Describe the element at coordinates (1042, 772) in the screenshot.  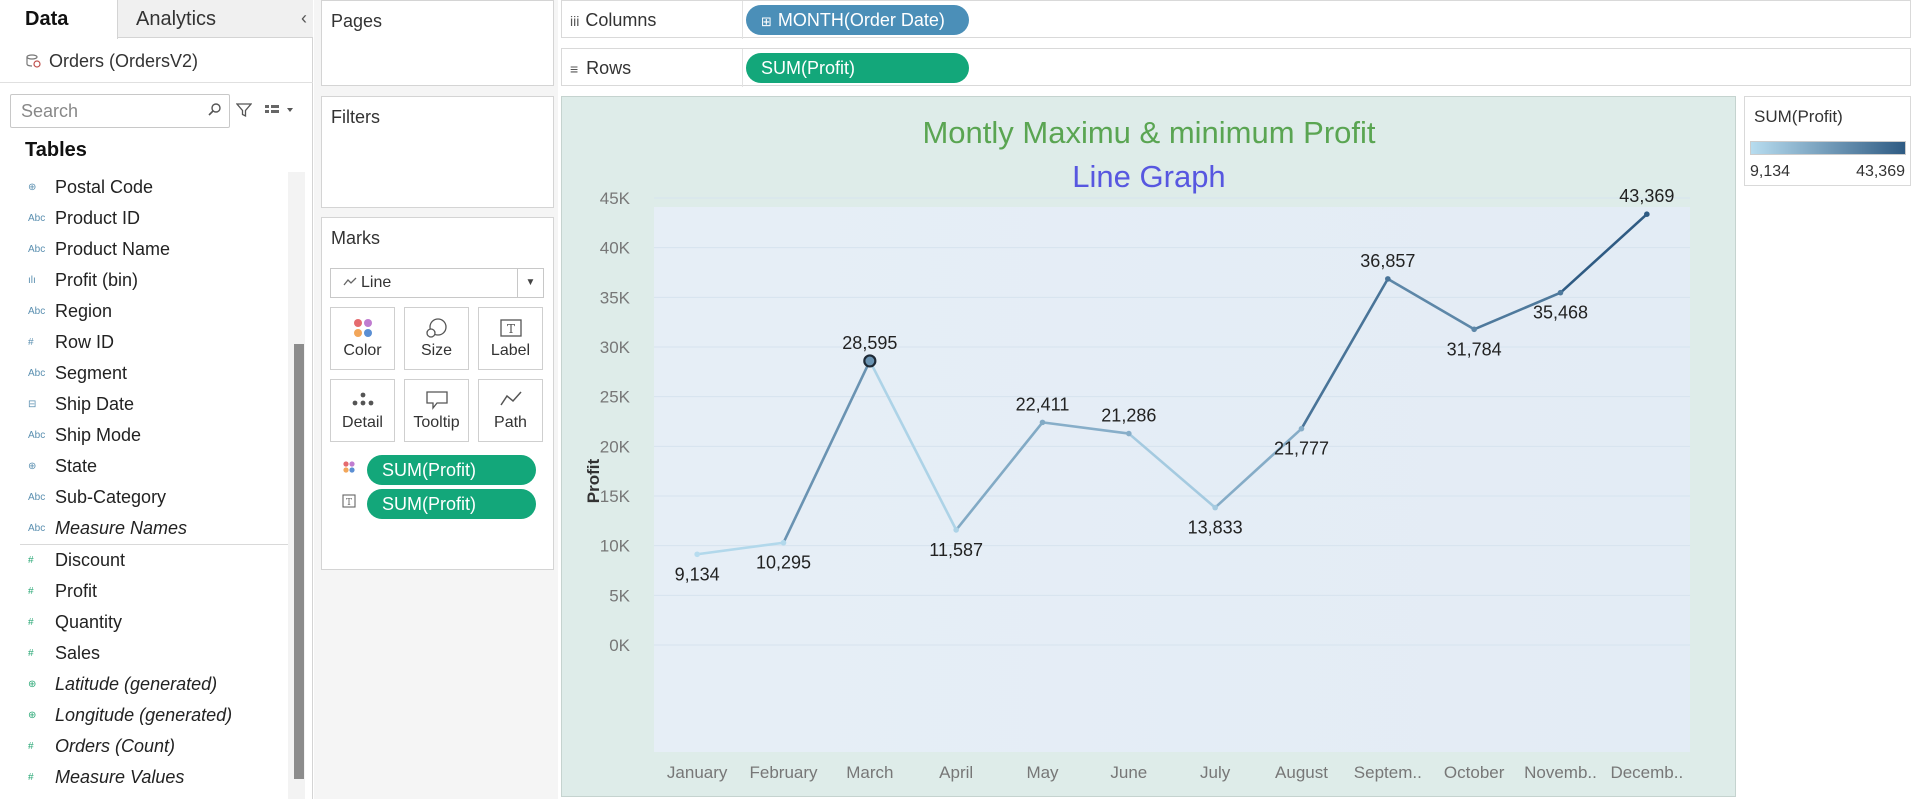
I see `x-tick-label: May` at that location.